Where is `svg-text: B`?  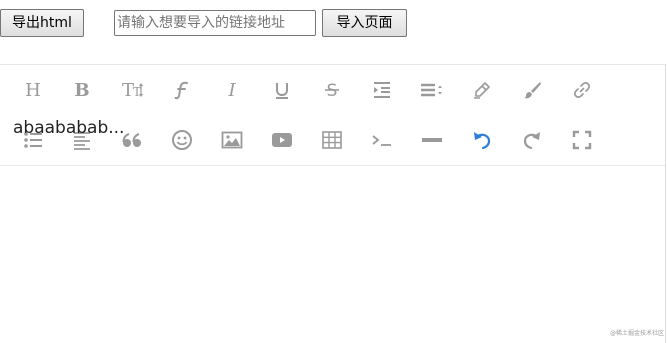
svg-text: B is located at coordinates (81, 90).